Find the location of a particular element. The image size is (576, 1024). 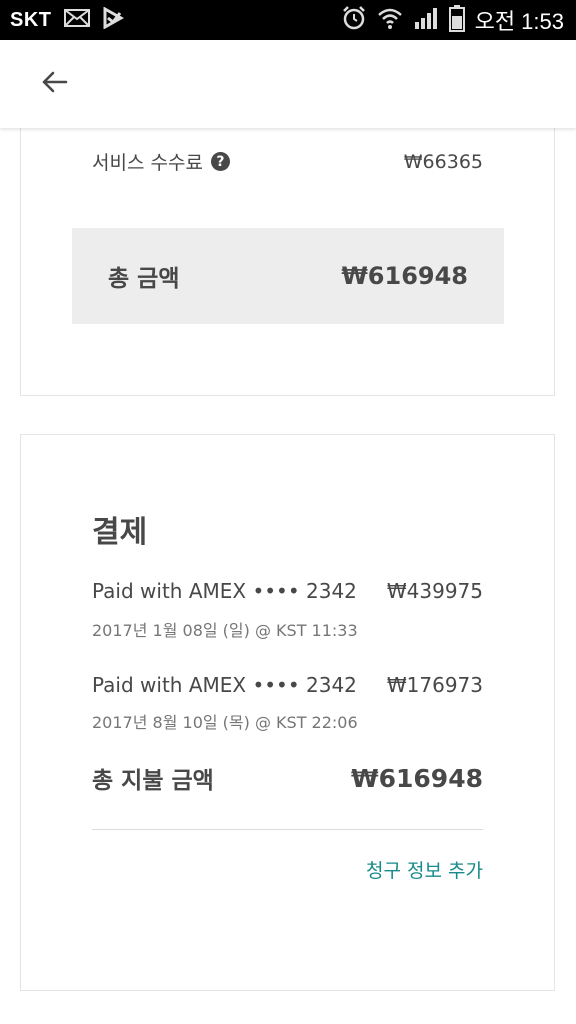

wifi-icon is located at coordinates (390, 20).